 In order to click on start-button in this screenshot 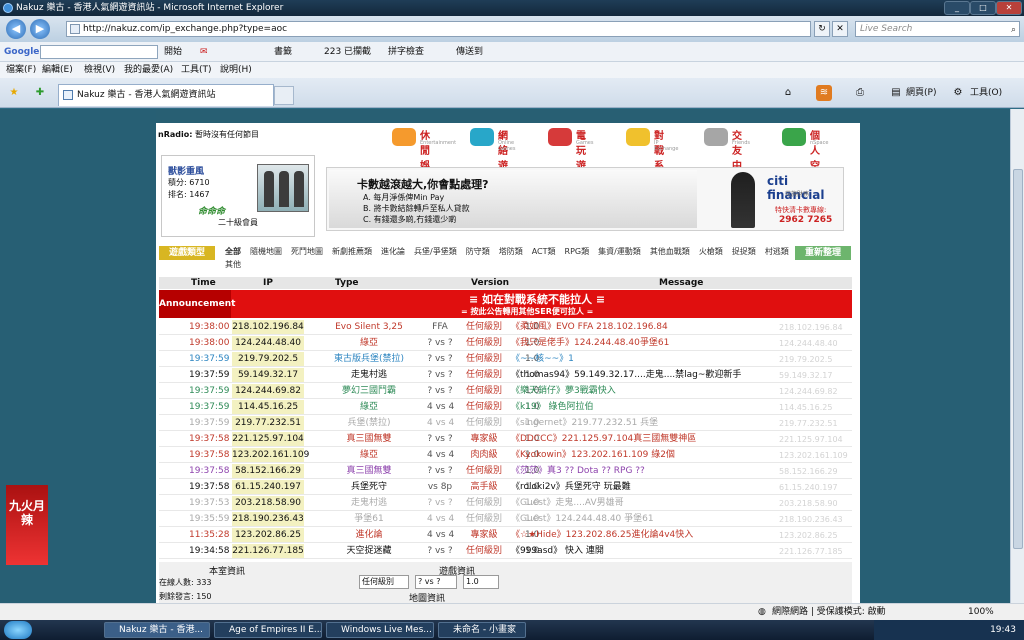, I will do `click(18, 630)`.